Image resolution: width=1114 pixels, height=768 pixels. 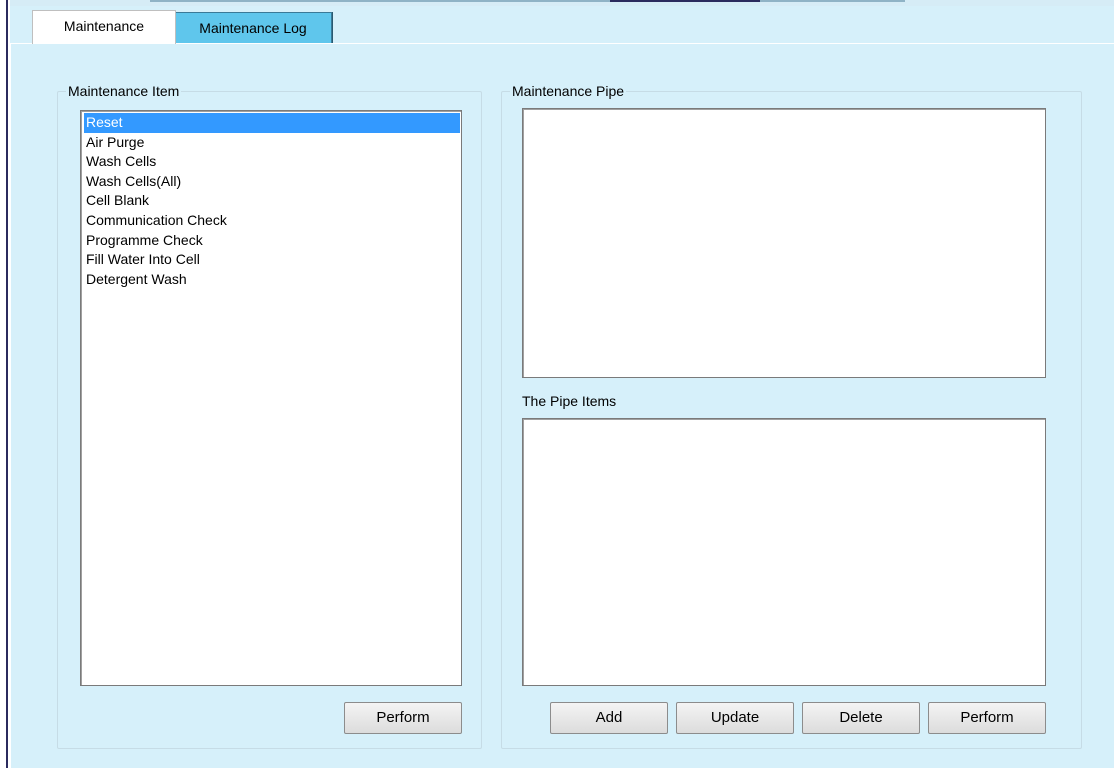 I want to click on list-item: Wash Cells, so click(x=272, y=162).